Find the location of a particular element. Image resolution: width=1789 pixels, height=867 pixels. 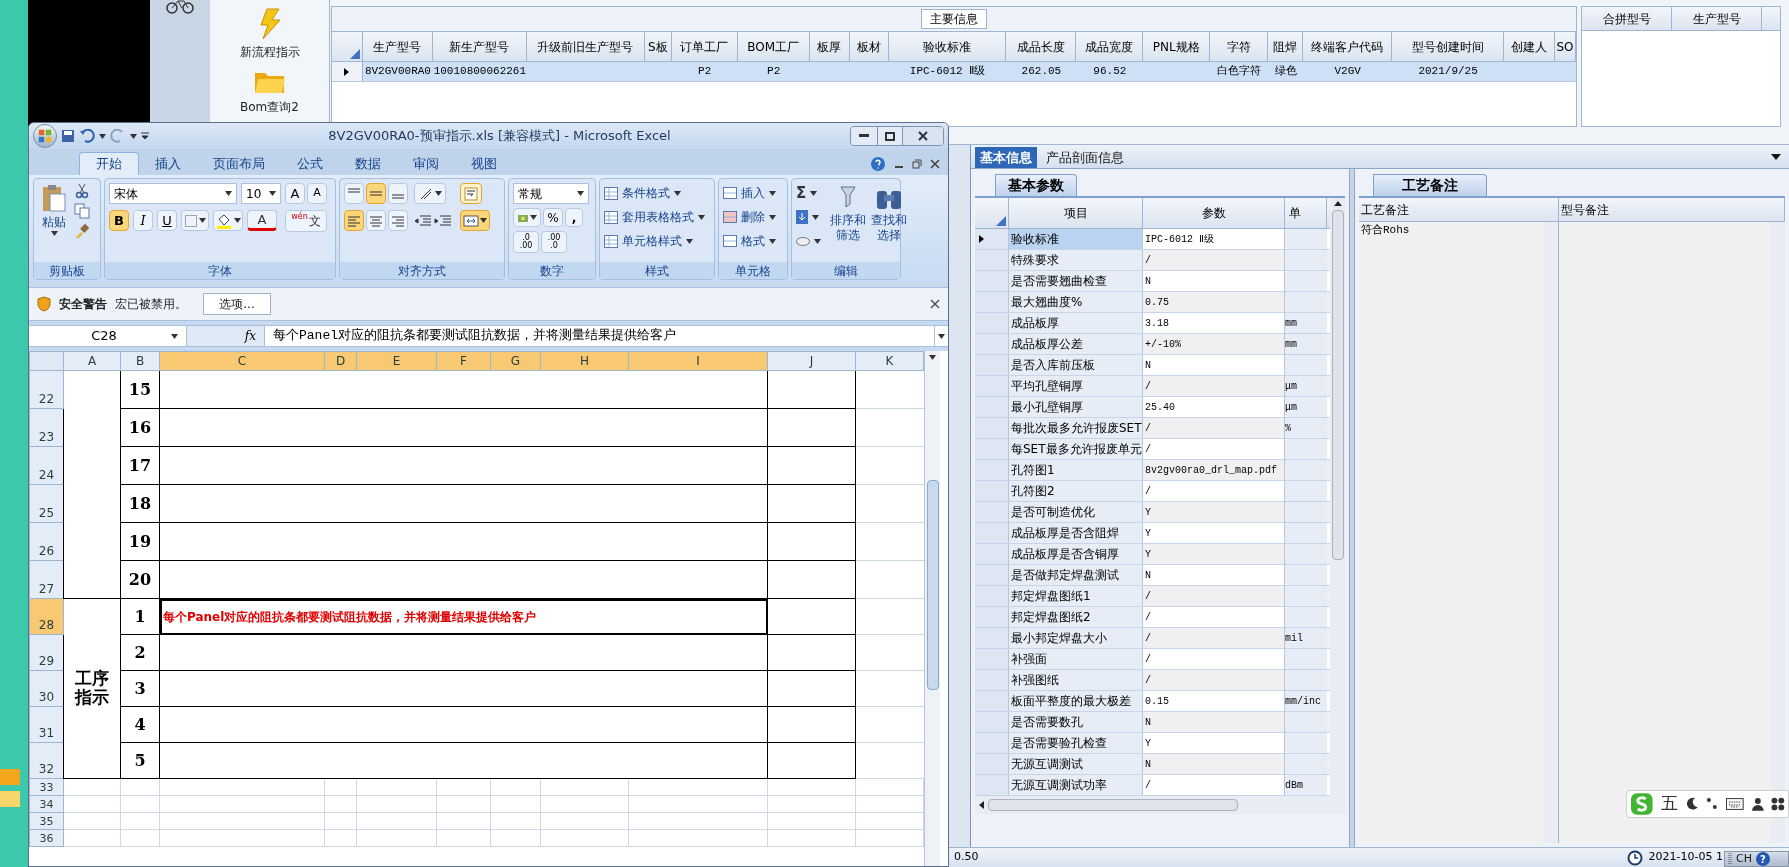

table-row: 8V2GV00RA0 10010800062261 P2 P2 IPC-6012 Ⅱ级 262.05 96.52 白色字符 绿色 V2GV 2021/9/25 is located at coordinates (954, 72).